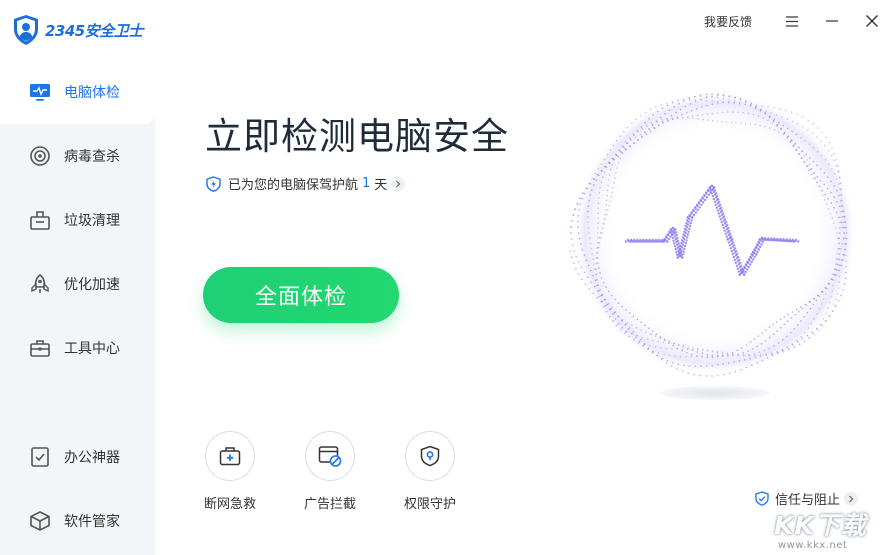 Image resolution: width=892 pixels, height=555 pixels. What do you see at coordinates (40, 521) in the screenshot?
I see `cube-icon` at bounding box center [40, 521].